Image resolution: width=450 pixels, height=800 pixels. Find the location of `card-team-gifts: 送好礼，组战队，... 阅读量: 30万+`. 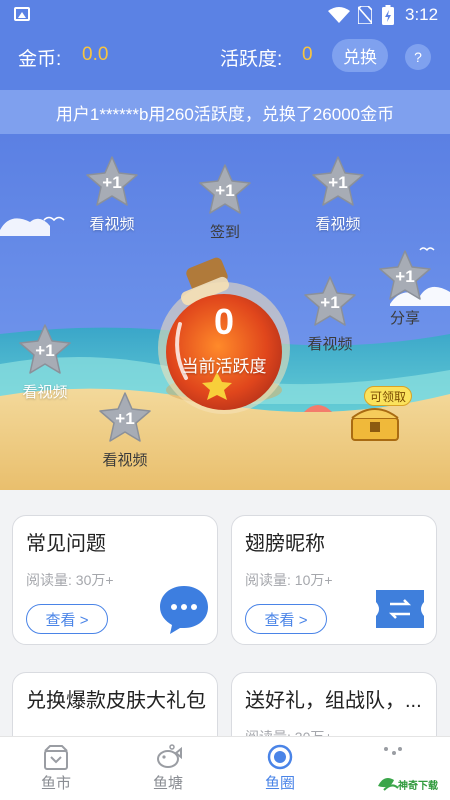

card-team-gifts: 送好礼，组战队，... 阅读量: 30万+ is located at coordinates (334, 704).